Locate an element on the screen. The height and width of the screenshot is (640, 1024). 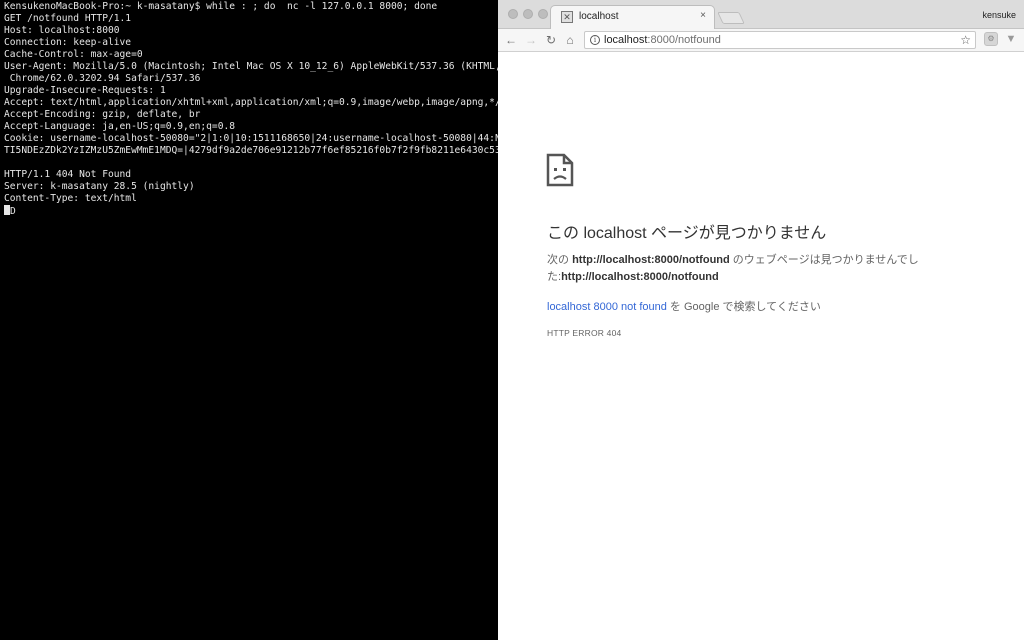
error-desc-url2: http://localhost:8000/notfound is located at coordinates (640, 277).